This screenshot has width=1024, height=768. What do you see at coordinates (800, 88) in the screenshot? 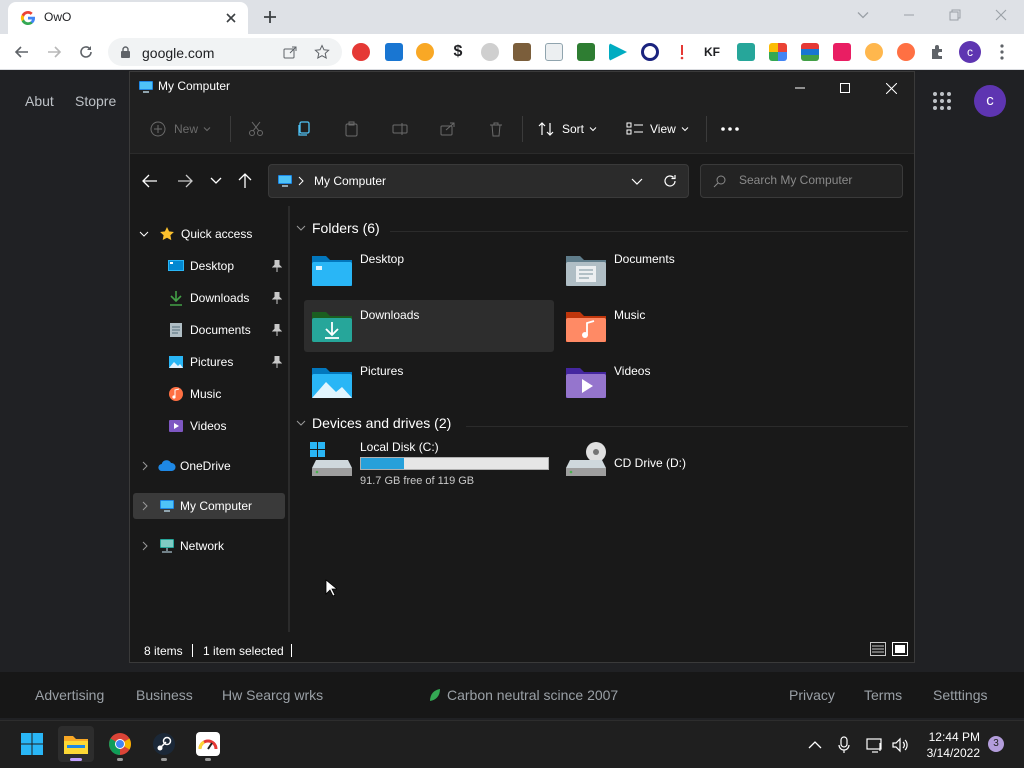
I see `explorer-minimize-button` at bounding box center [800, 88].